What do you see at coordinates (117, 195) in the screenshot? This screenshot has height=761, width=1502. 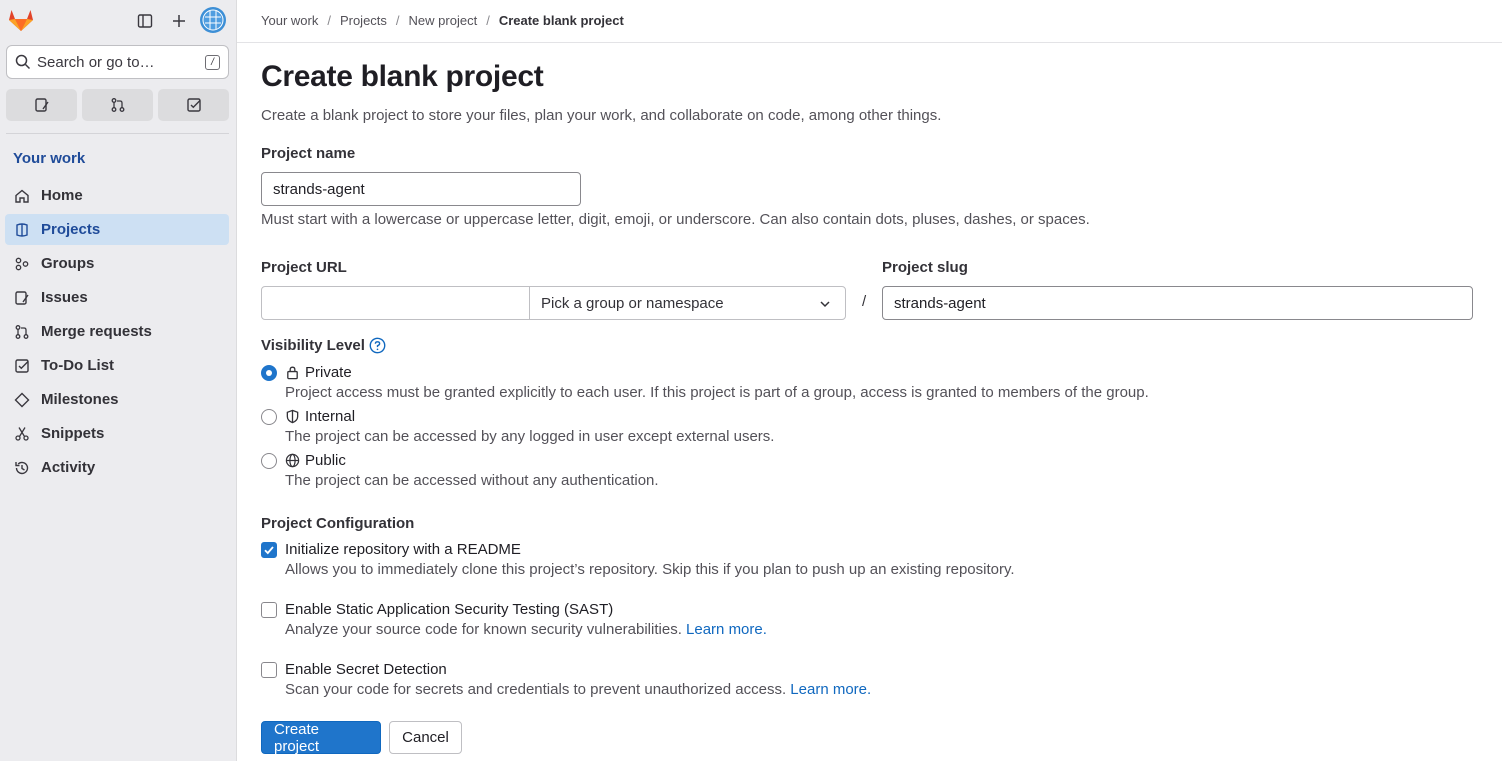 I see `sidebar-item-home: Home` at bounding box center [117, 195].